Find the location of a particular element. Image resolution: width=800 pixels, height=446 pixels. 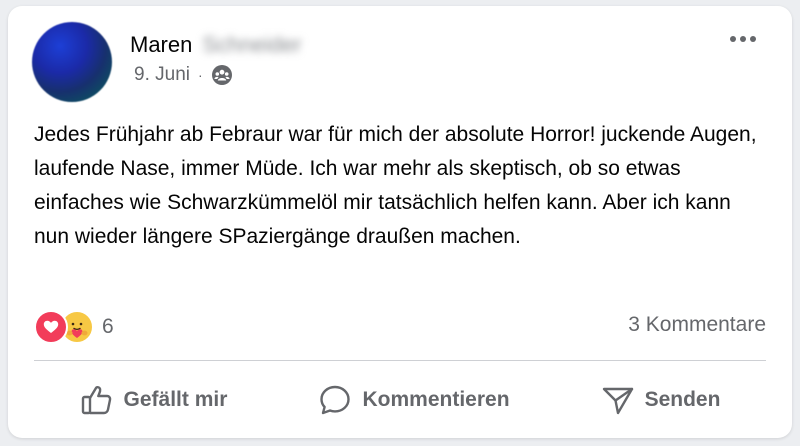

send-icon is located at coordinates (618, 400).